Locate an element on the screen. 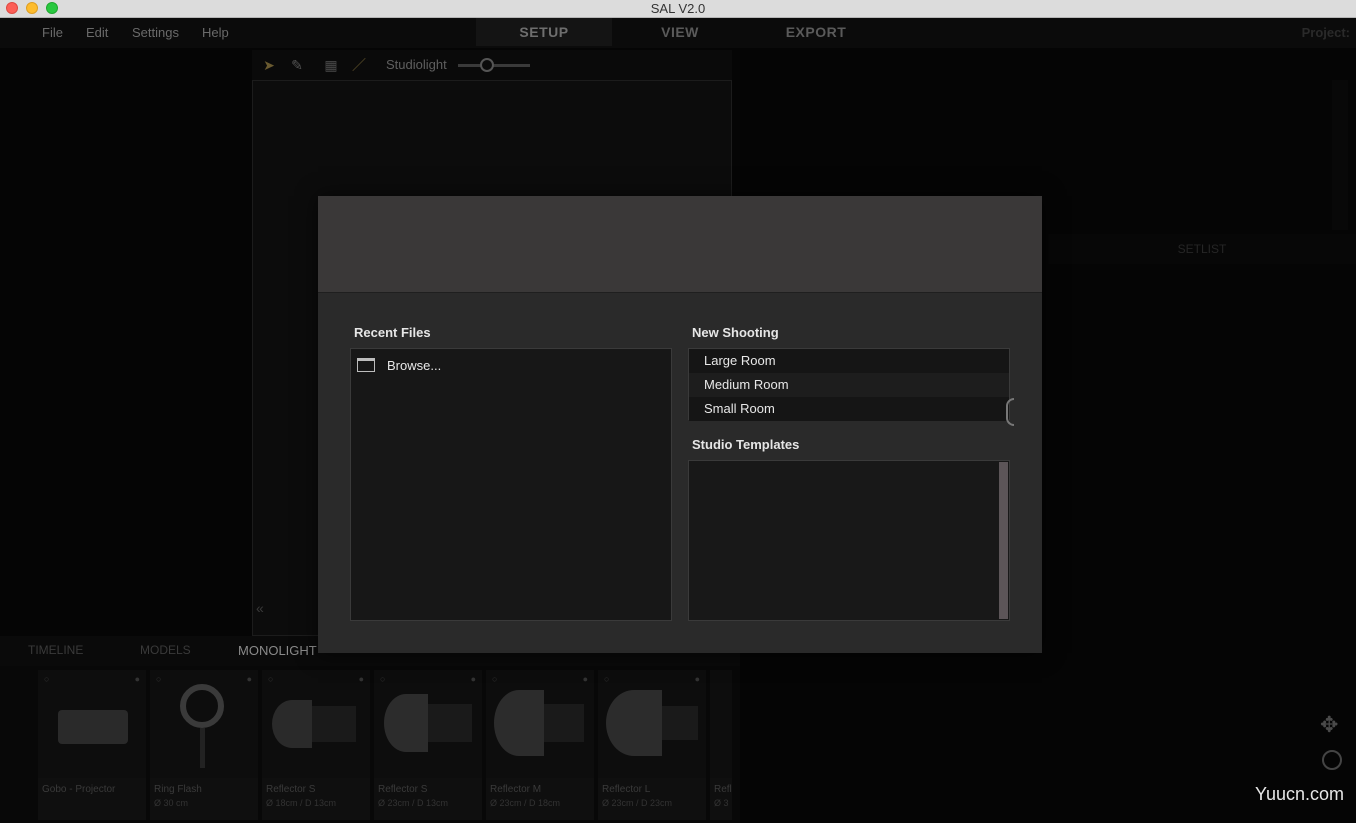  library-item: ○ ● Reflector S Ø 18cm / D 13cm is located at coordinates (316, 745).